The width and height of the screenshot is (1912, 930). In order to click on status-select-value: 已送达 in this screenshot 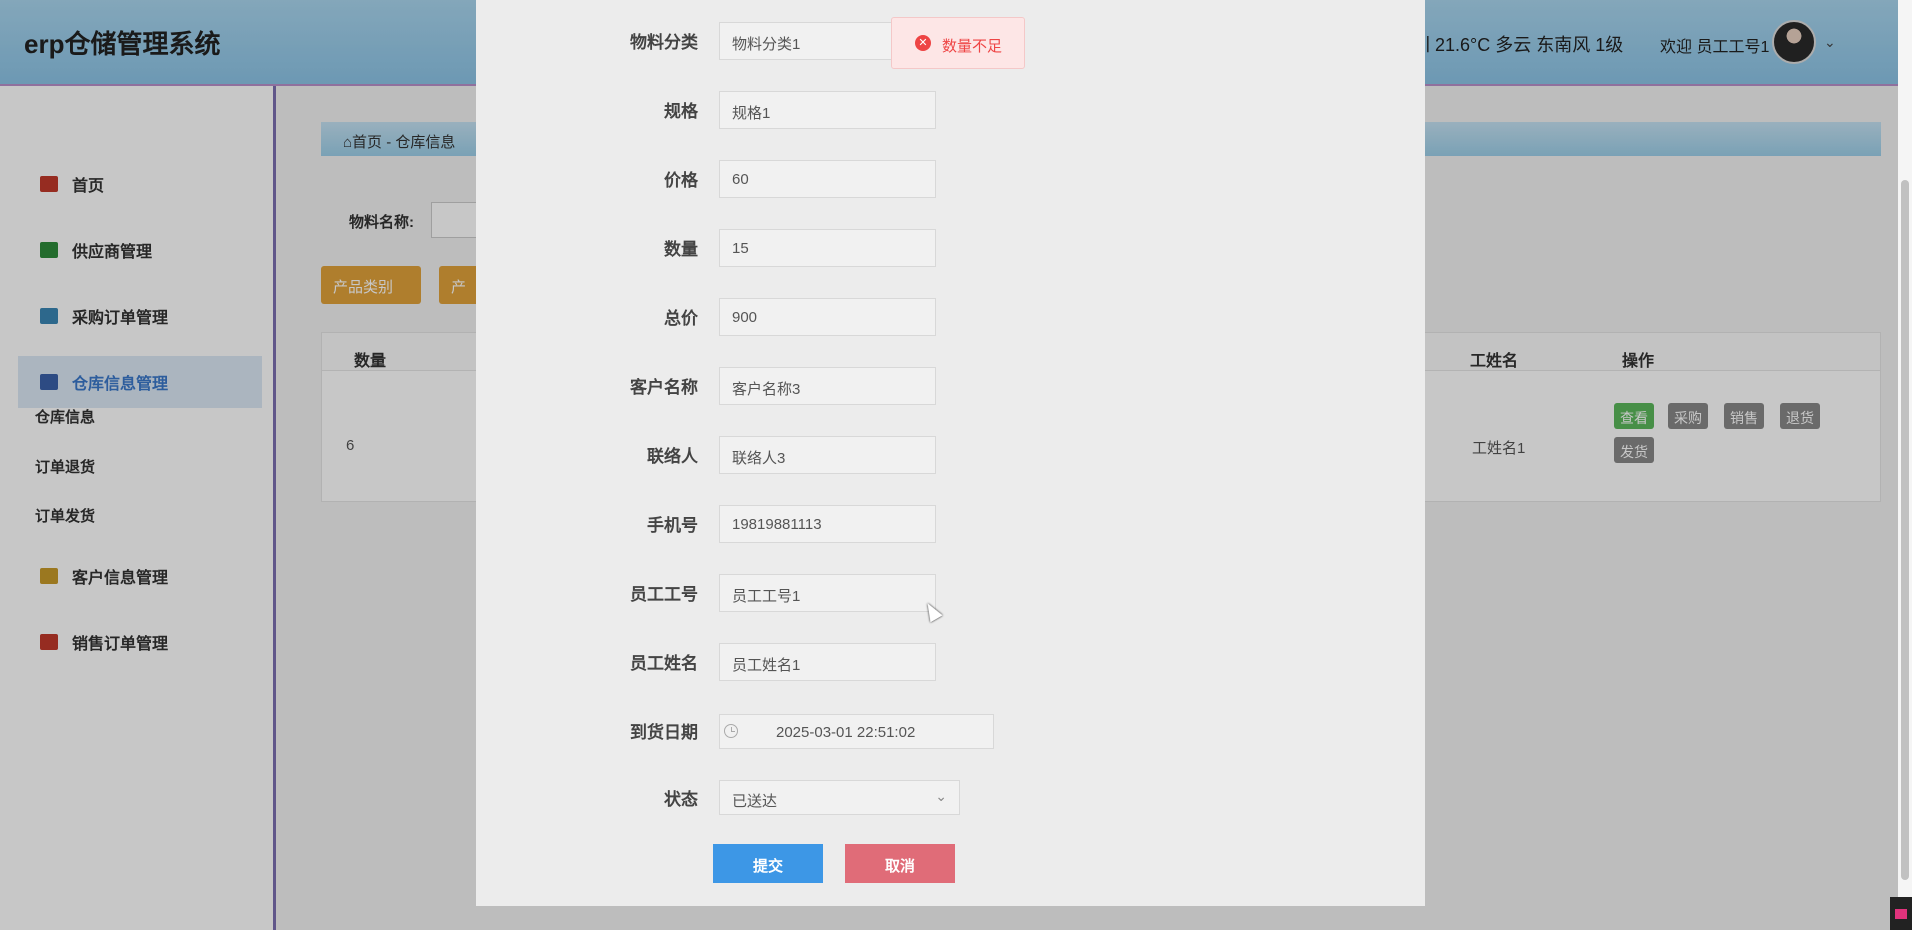, I will do `click(755, 801)`.